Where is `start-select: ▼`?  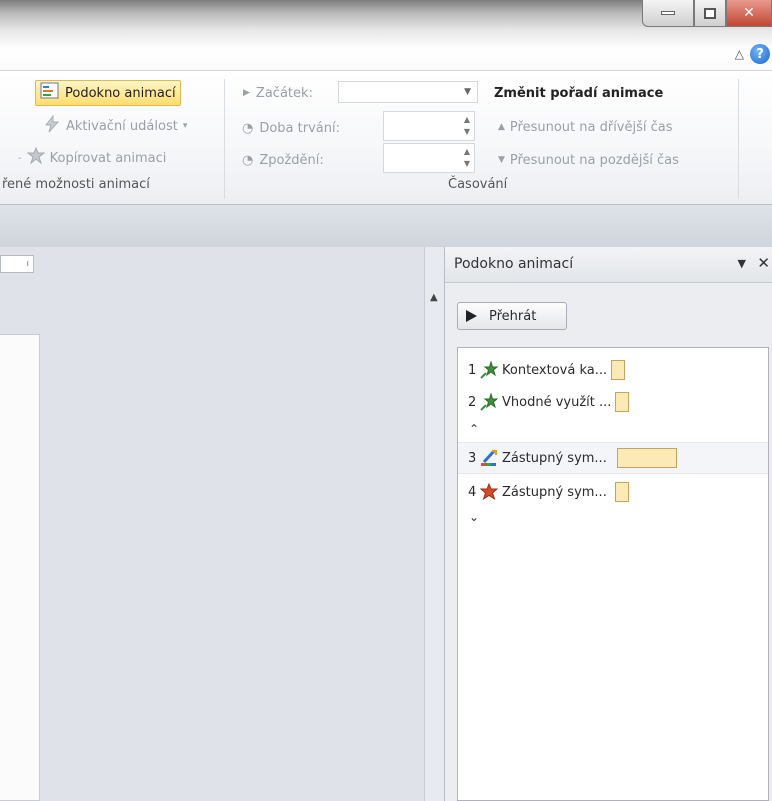
start-select: ▼ is located at coordinates (408, 92).